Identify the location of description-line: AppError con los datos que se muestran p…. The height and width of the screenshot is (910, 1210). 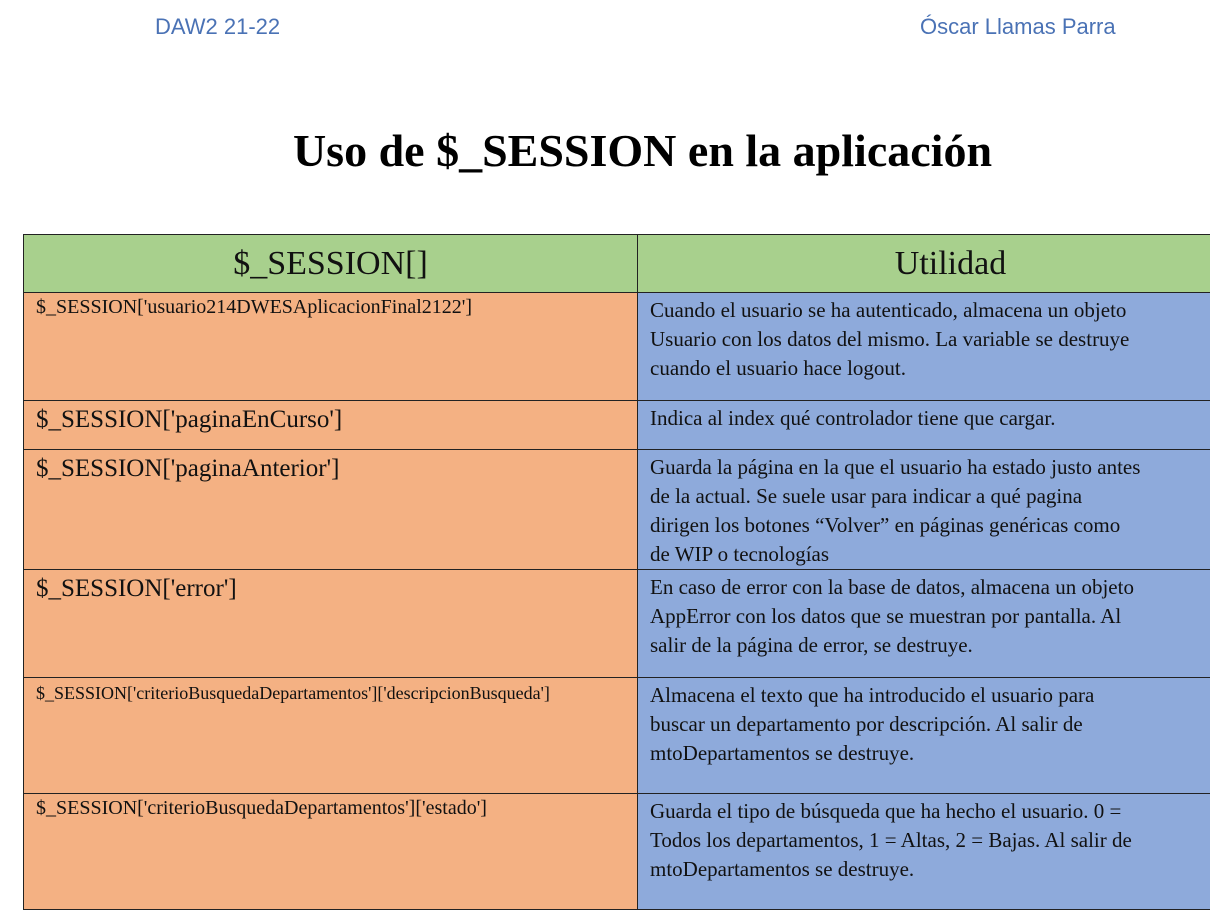
(930, 616).